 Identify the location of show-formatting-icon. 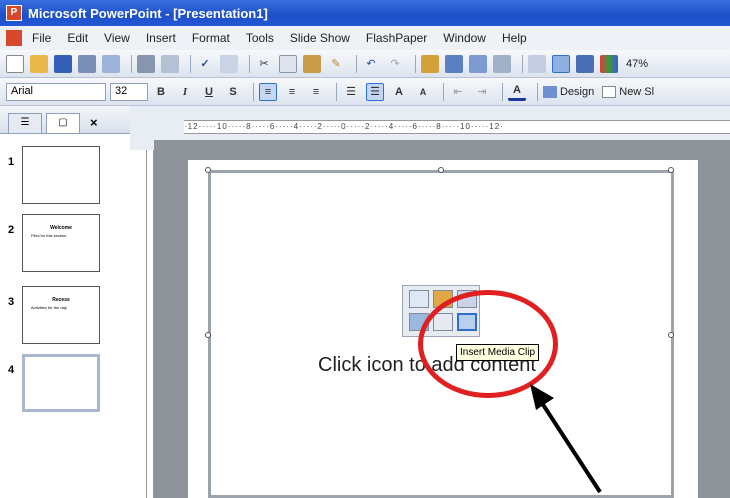
(561, 63).